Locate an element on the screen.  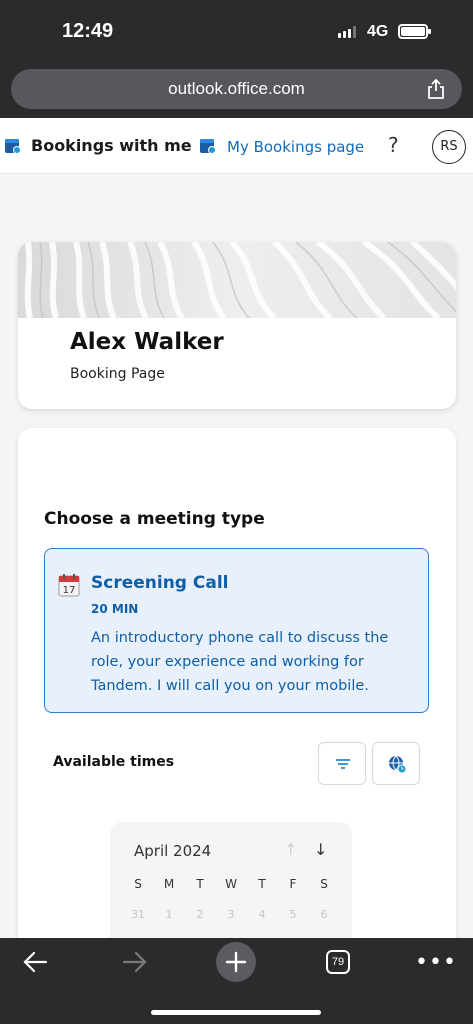
profile-name: Alex Walker is located at coordinates (147, 342).